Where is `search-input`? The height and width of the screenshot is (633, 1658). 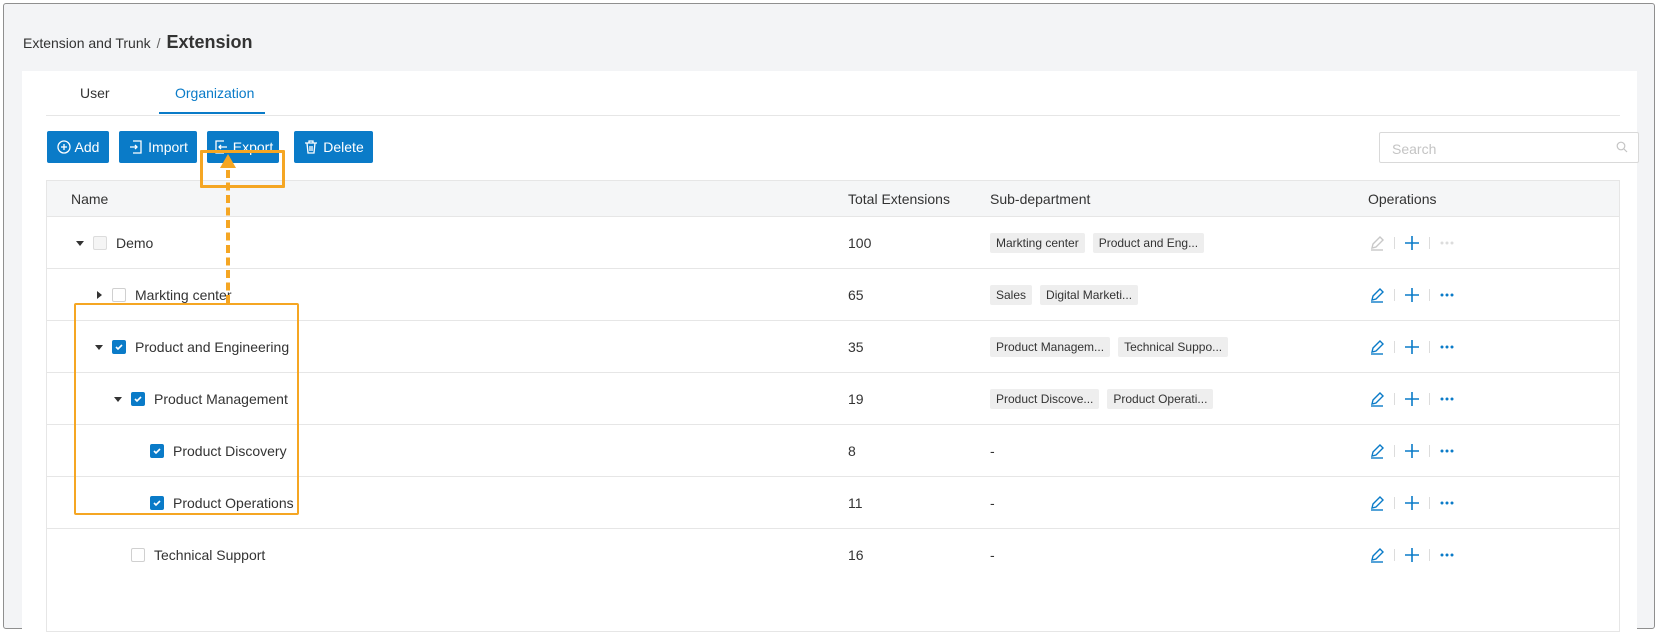
search-input is located at coordinates (1502, 148).